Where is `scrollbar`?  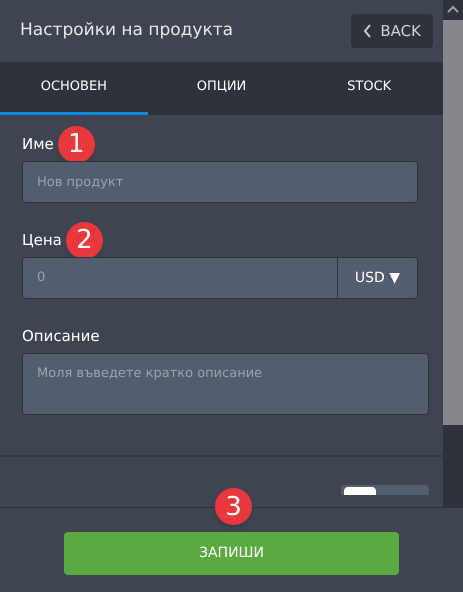 scrollbar is located at coordinates (453, 253).